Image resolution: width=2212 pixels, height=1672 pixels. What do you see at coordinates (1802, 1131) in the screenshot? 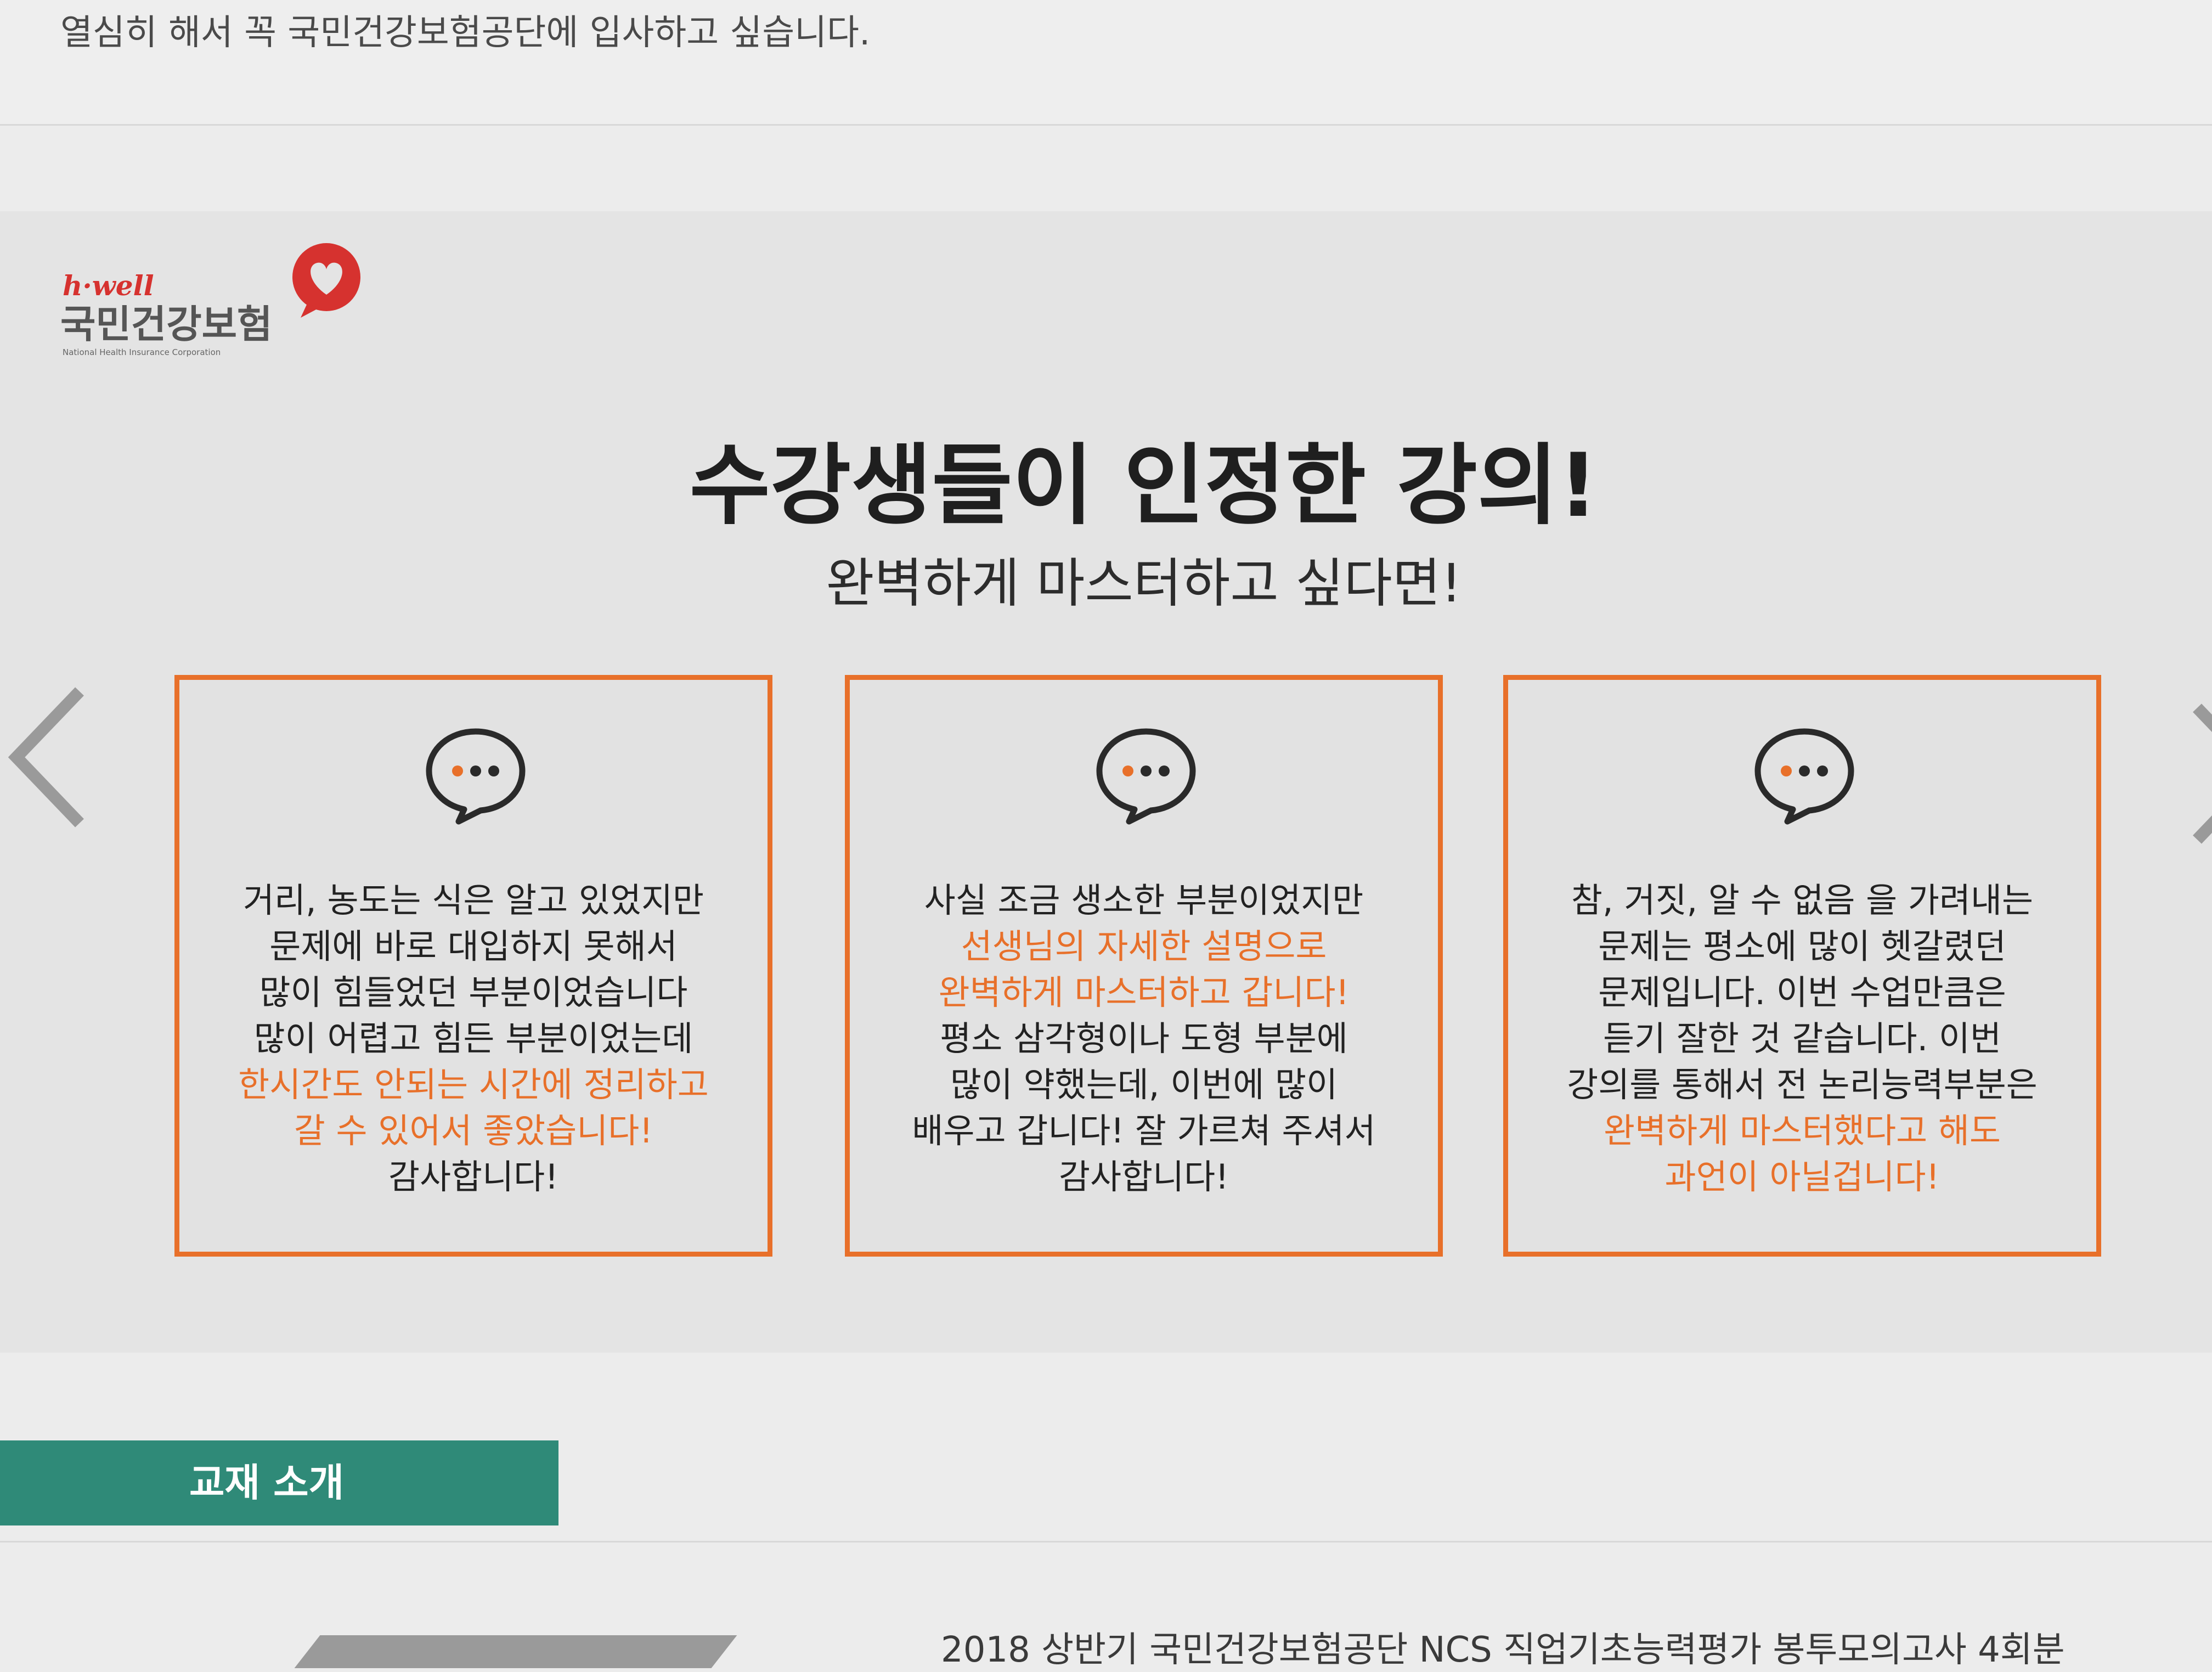
I see `review-highlight-line: 완벽하게 마스터했다고 해도` at bounding box center [1802, 1131].